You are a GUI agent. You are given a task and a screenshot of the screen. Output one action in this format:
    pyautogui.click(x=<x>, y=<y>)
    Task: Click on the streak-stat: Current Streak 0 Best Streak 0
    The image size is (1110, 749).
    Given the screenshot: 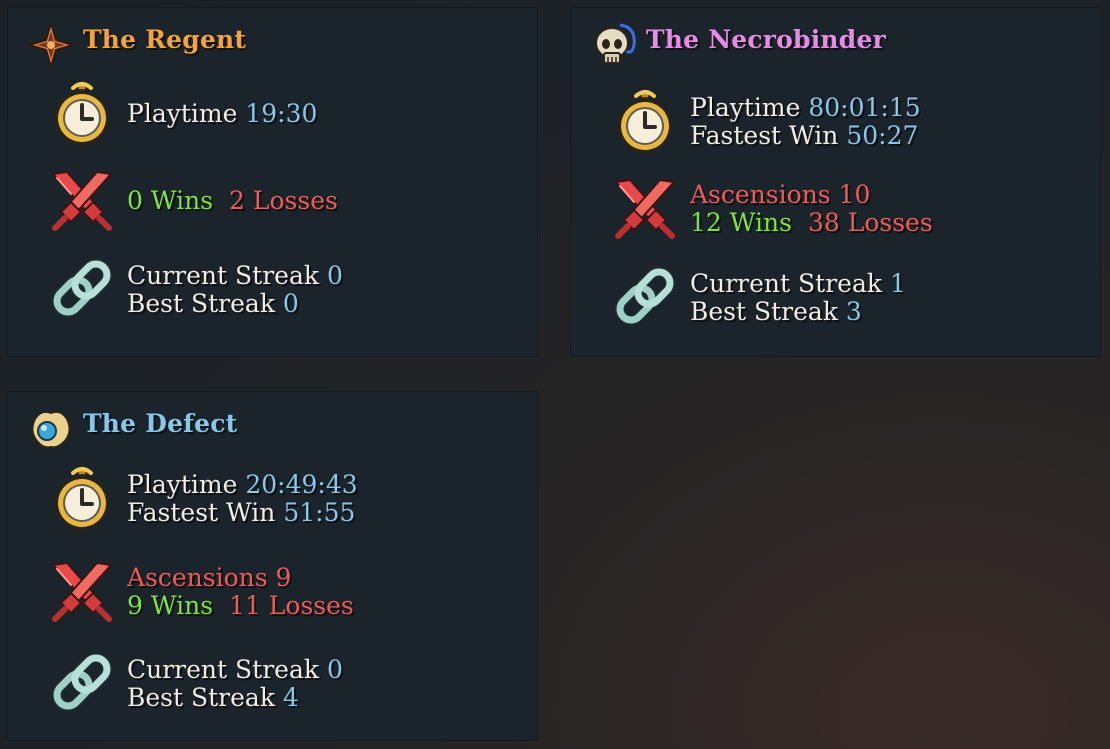 What is the action you would take?
    pyautogui.click(x=287, y=290)
    